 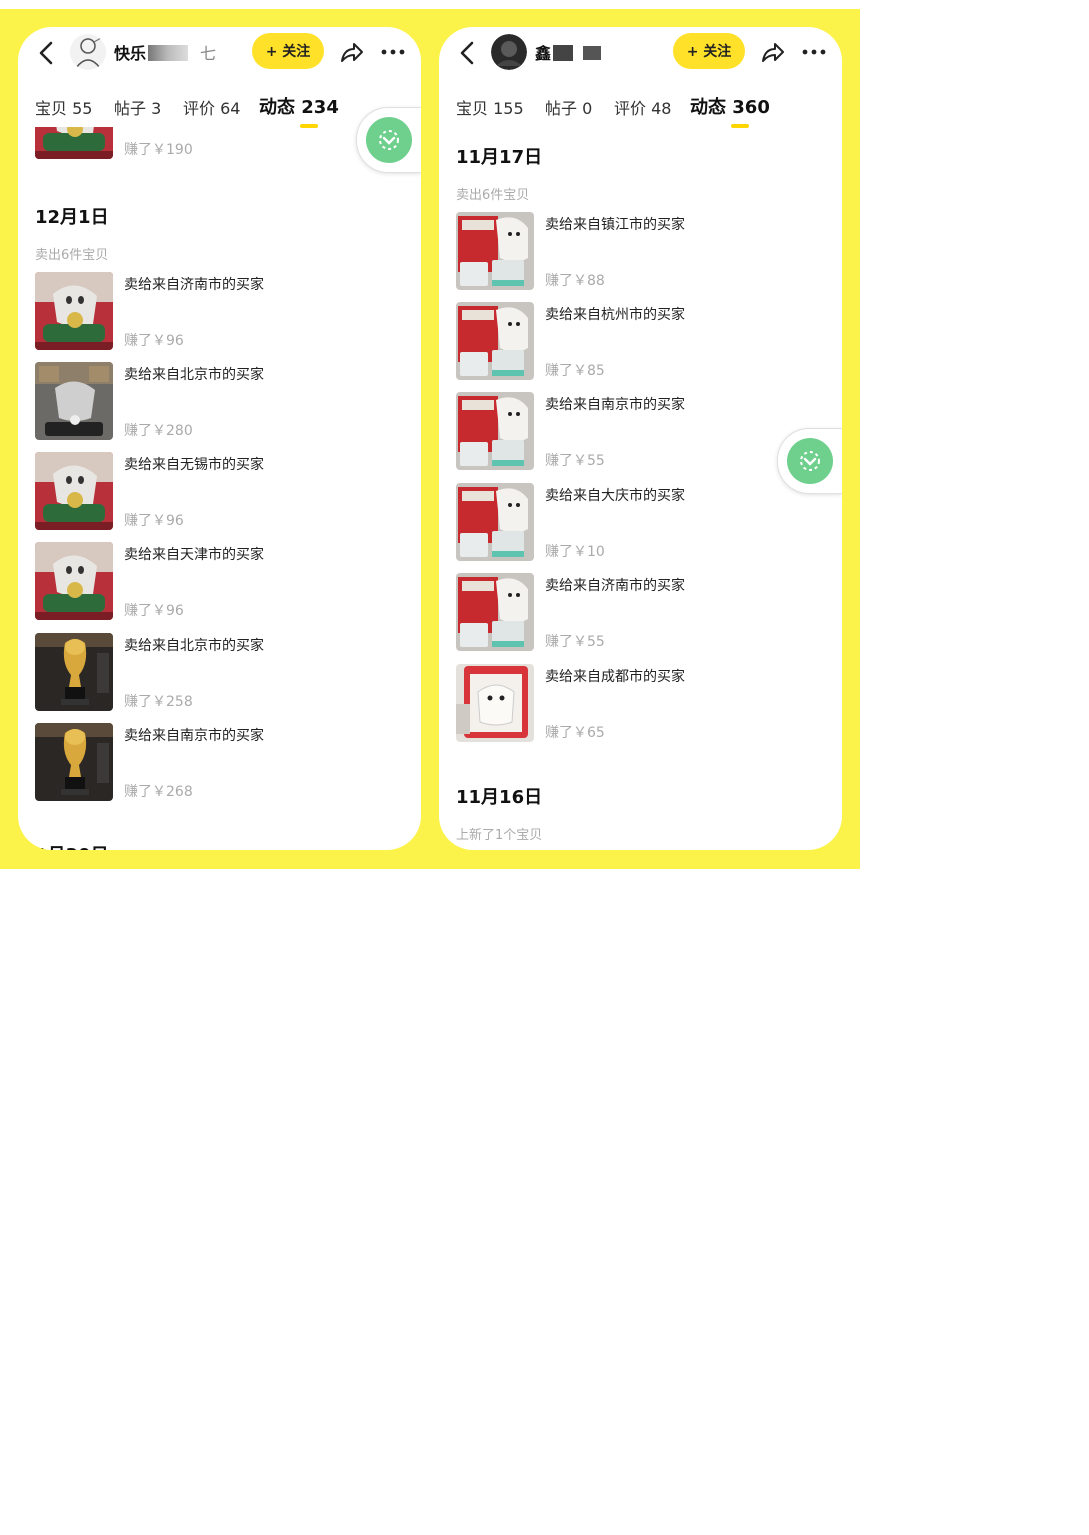 I want to click on profile-tabs: 宝贝 155 帖子 0 评价 48 动态 360, so click(x=646, y=109).